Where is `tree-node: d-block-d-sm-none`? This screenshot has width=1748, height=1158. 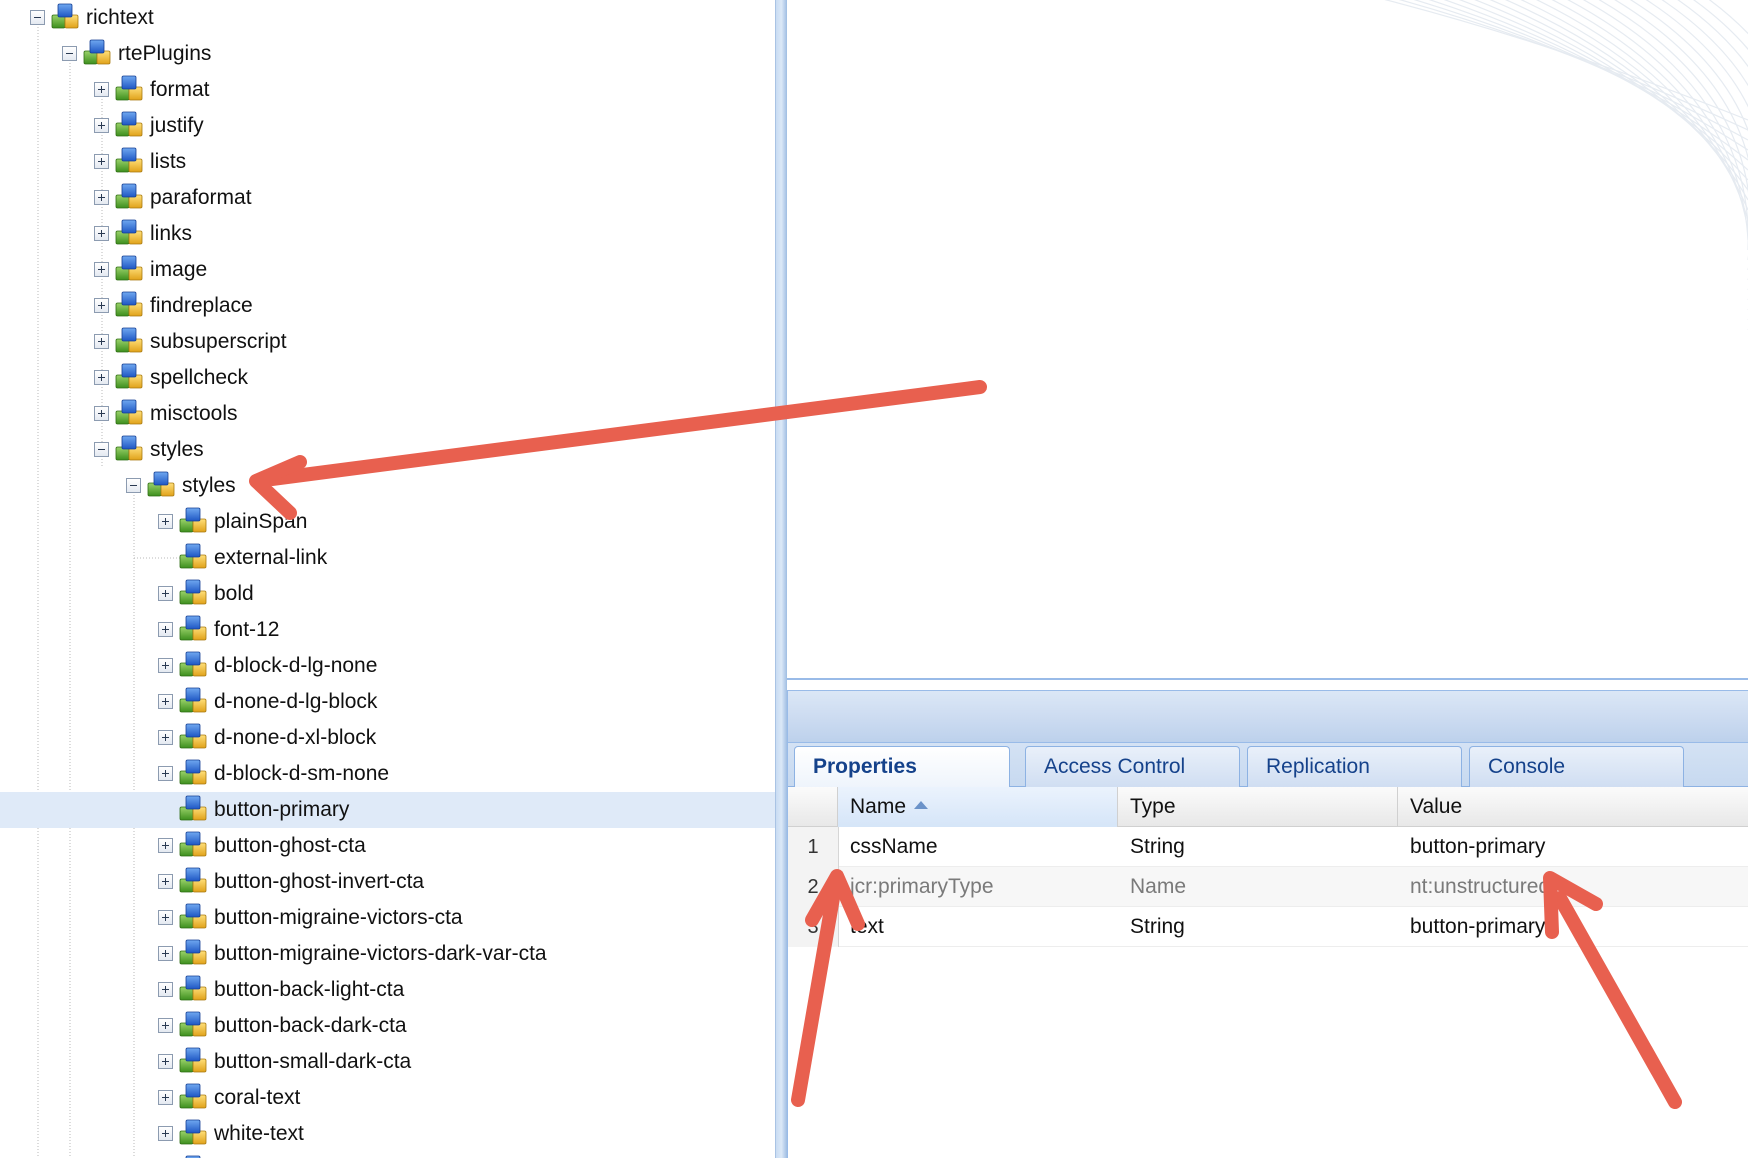
tree-node: d-block-d-sm-none is located at coordinates (387, 774).